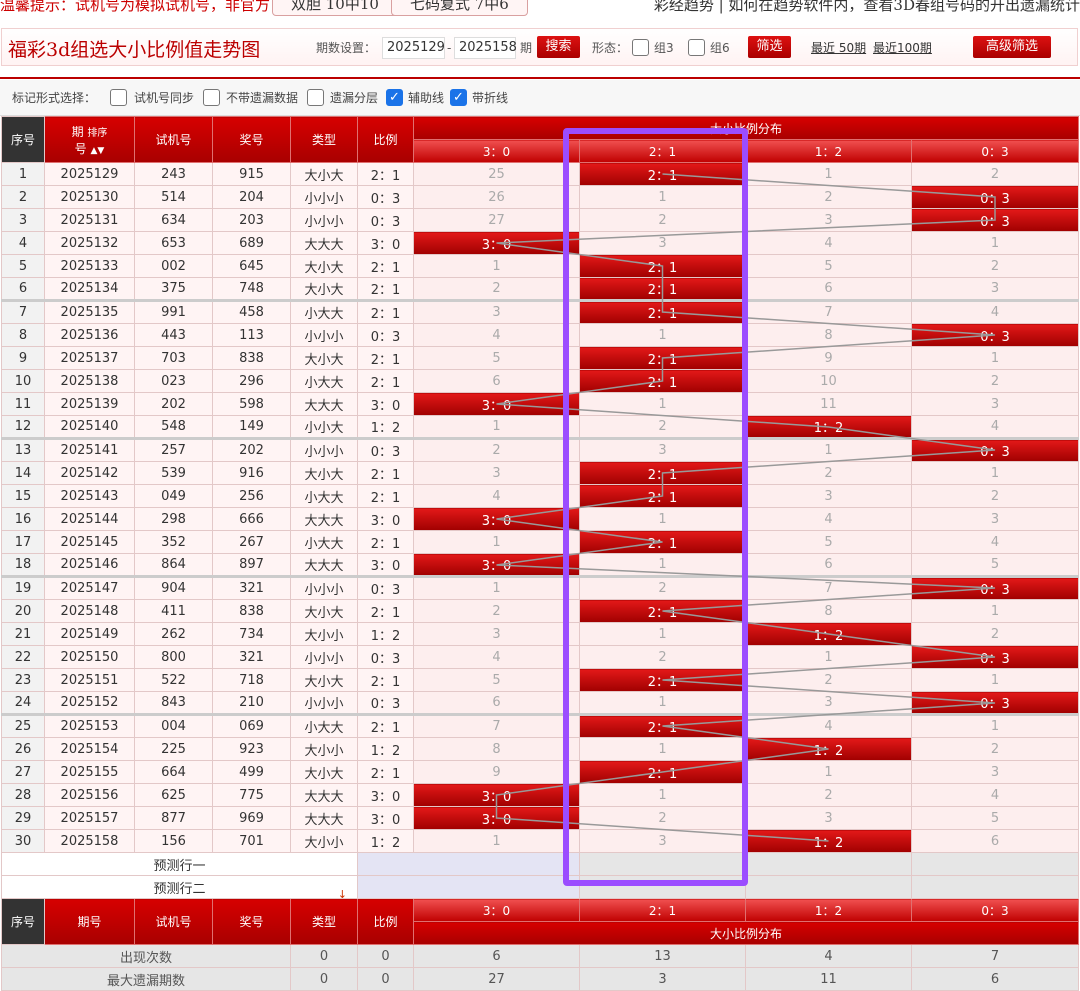 The width and height of the screenshot is (1080, 991). Describe the element at coordinates (540, 634) in the screenshot. I see `table-row: 21 2025149 262 734 大小小 1：2 3 1 1：2 2` at that location.